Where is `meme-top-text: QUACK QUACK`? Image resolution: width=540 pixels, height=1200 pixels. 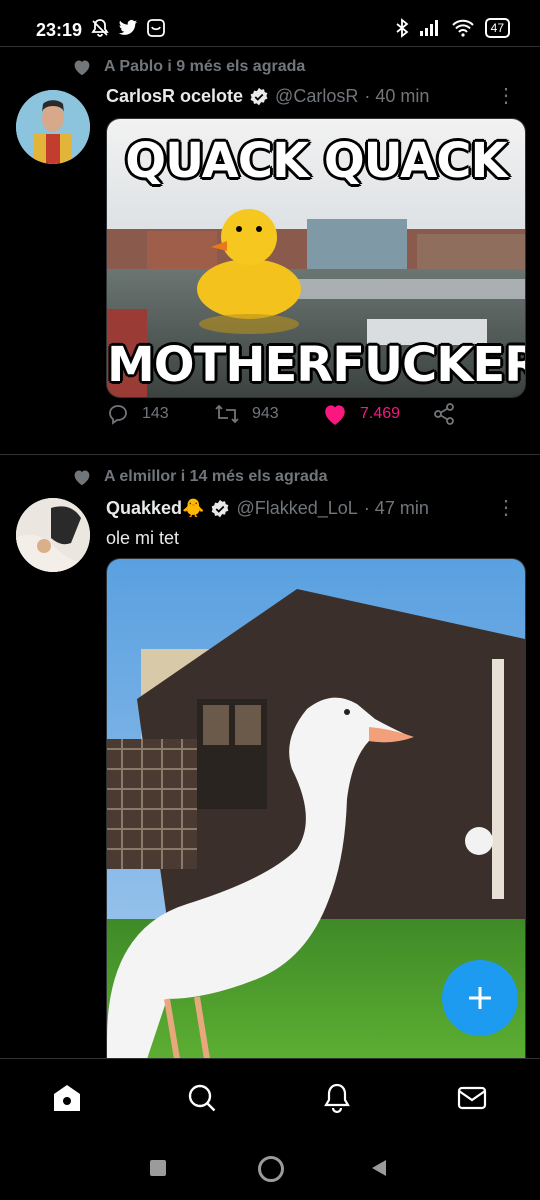 meme-top-text: QUACK QUACK is located at coordinates (316, 161).